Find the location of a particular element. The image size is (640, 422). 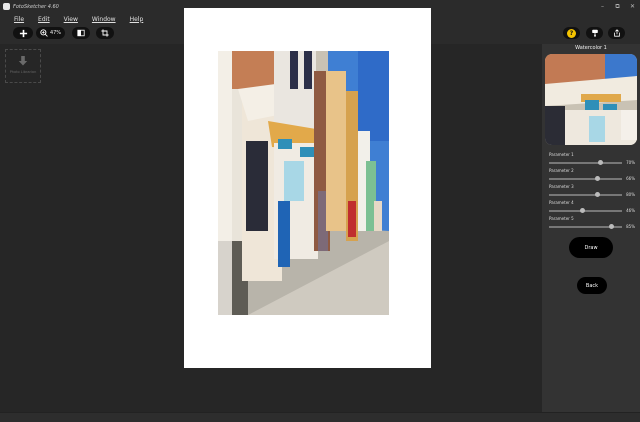

menu-window: Window is located at coordinates (104, 19).